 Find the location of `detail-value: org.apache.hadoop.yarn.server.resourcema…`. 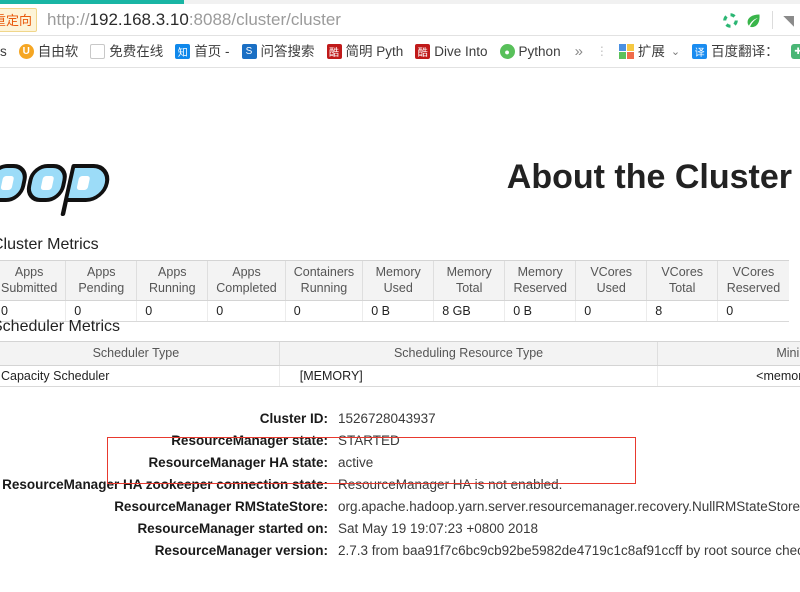

detail-value: org.apache.hadoop.yarn.server.resourcema… is located at coordinates (569, 506).